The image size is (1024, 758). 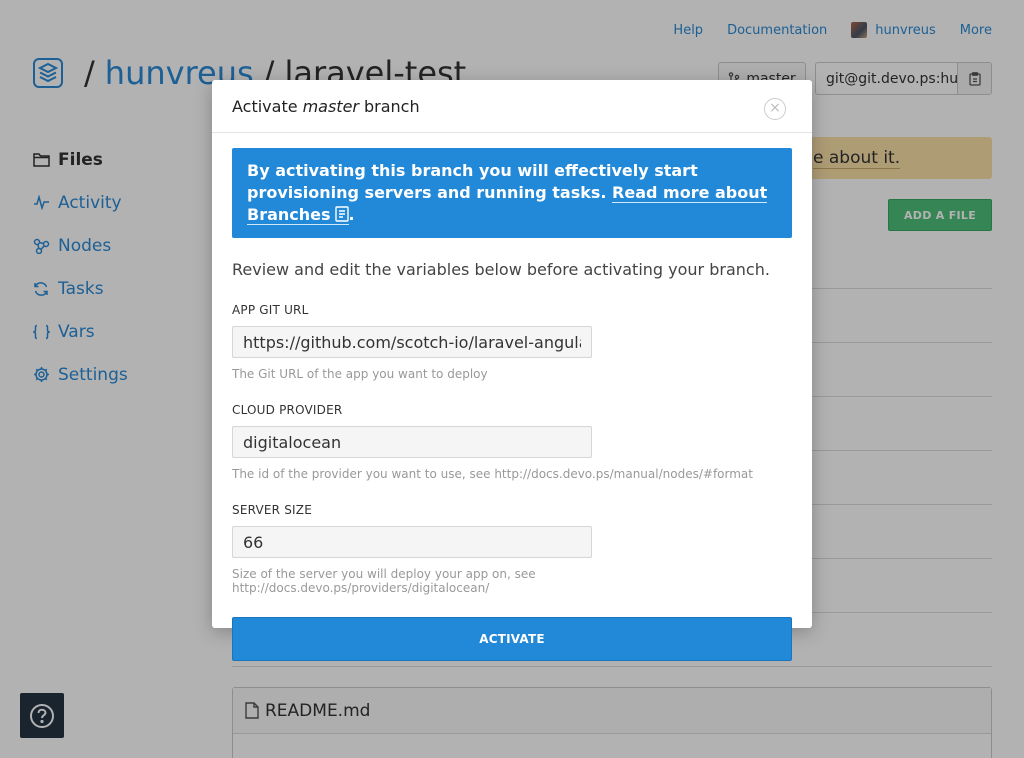 I want to click on app-git-url-label: APP GIT URL, so click(x=270, y=310).